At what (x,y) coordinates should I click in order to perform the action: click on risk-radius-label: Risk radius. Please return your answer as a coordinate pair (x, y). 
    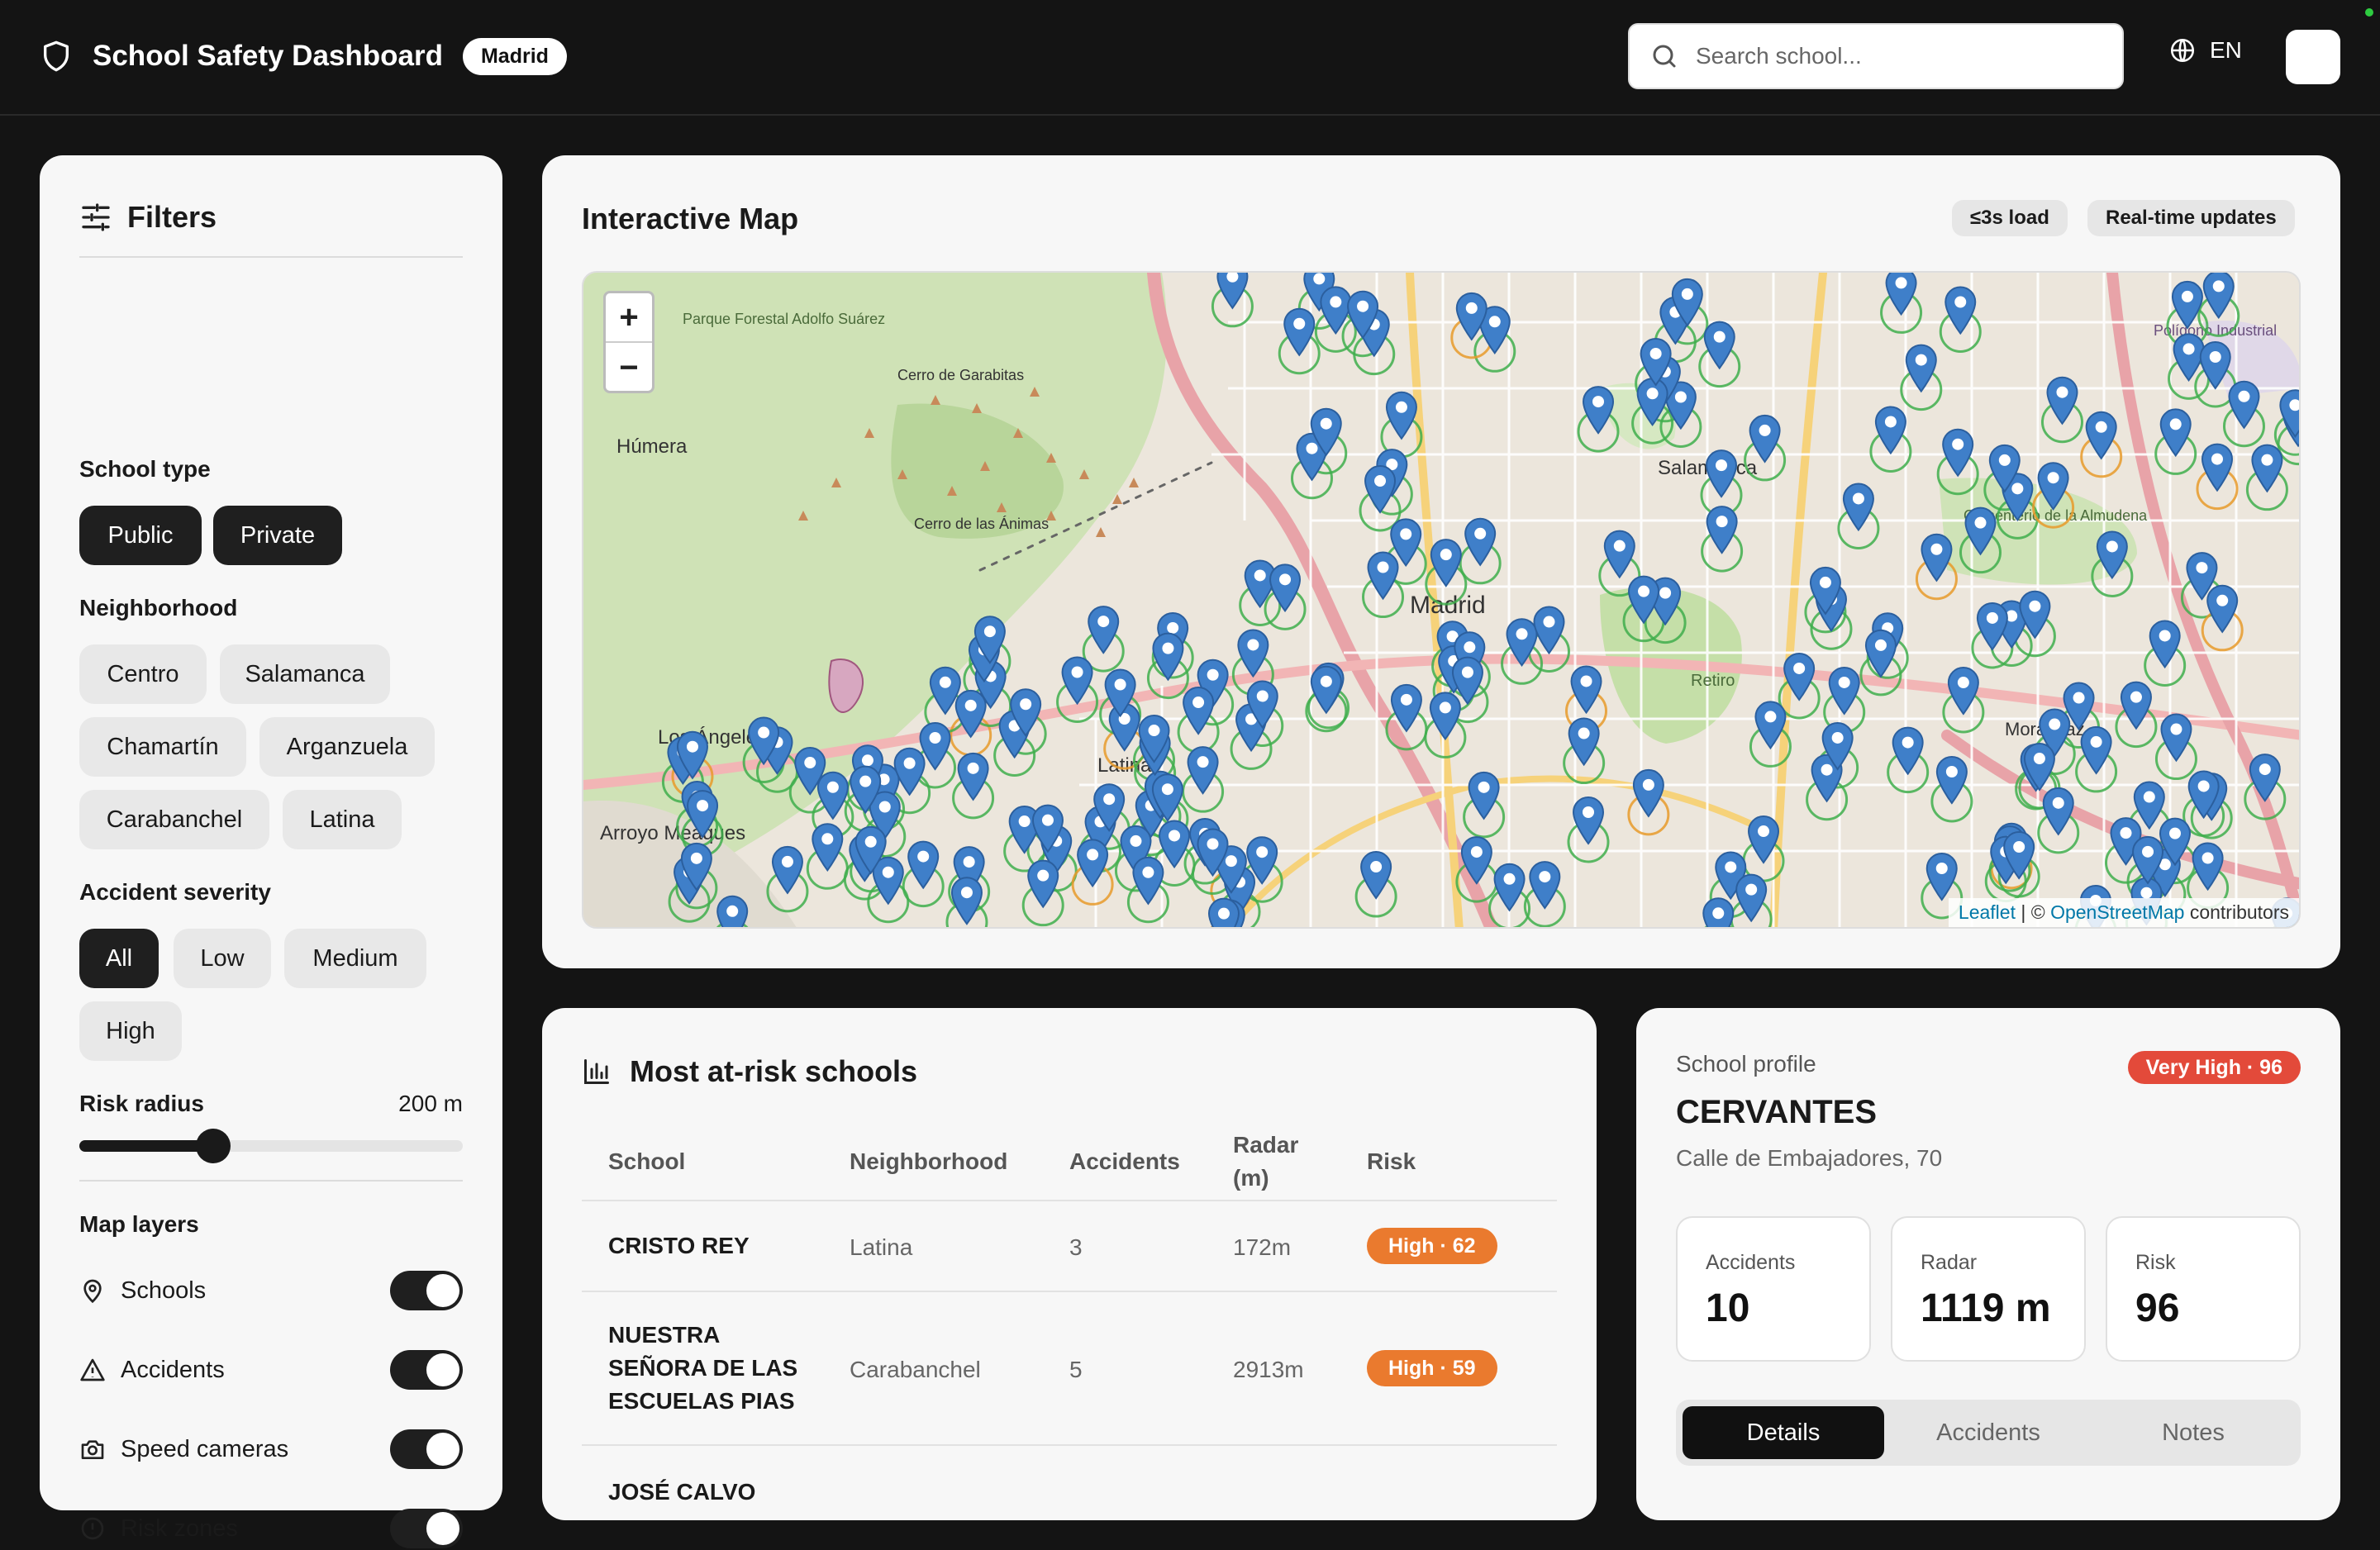
    Looking at the image, I should click on (141, 1103).